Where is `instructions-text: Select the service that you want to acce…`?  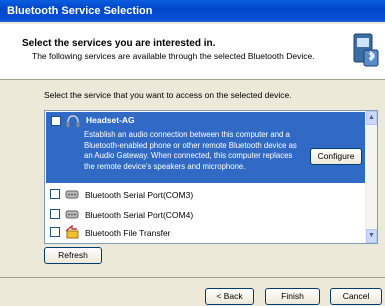 instructions-text: Select the service that you want to acce… is located at coordinates (168, 95).